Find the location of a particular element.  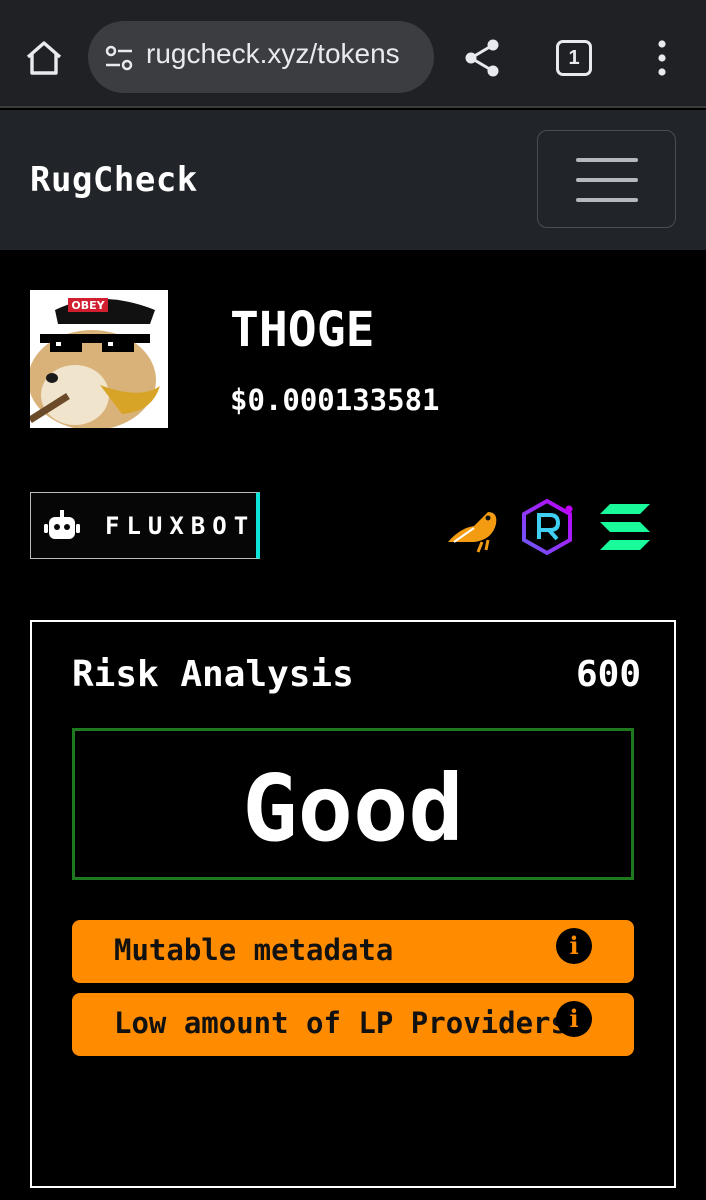

cap-logo-text: OBEY is located at coordinates (88, 305).